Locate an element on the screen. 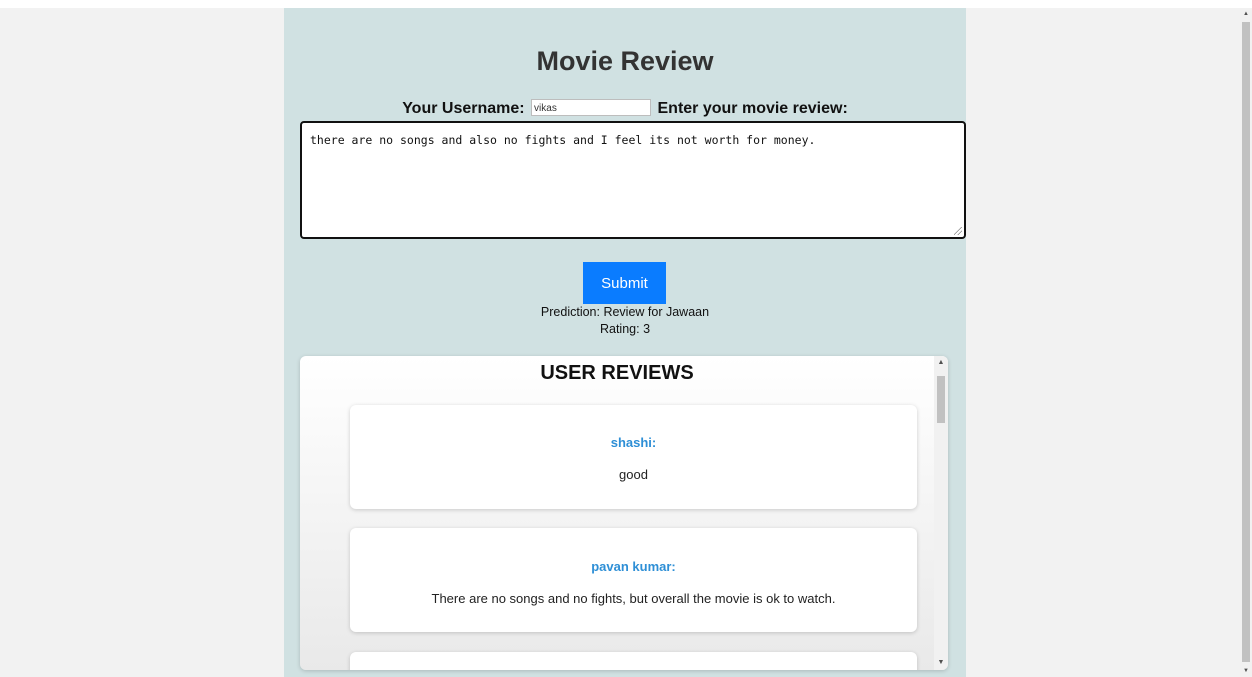  username-input: vikas is located at coordinates (591, 107).